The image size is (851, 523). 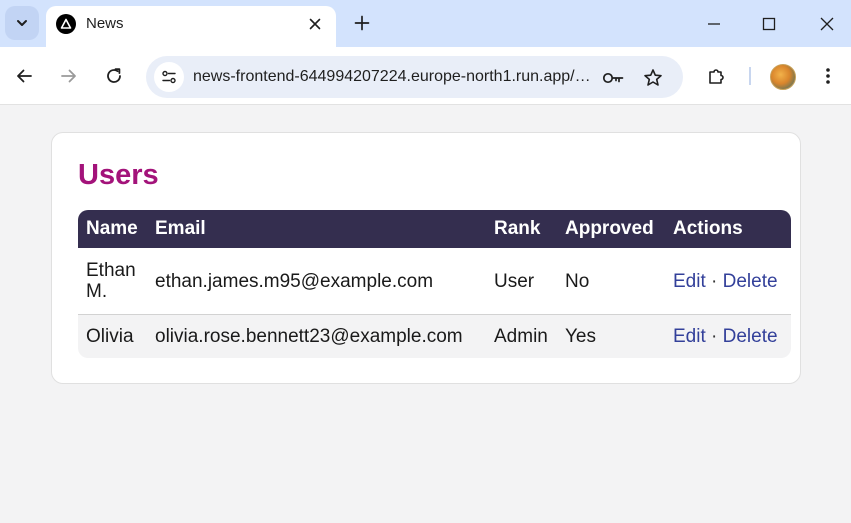 What do you see at coordinates (112, 336) in the screenshot?
I see `user-name: Olivia` at bounding box center [112, 336].